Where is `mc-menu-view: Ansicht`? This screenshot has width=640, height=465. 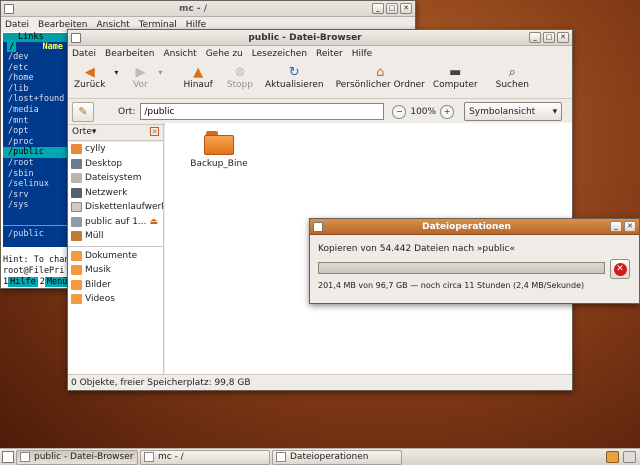
mc-menu-view: Ansicht is located at coordinates (112, 25).